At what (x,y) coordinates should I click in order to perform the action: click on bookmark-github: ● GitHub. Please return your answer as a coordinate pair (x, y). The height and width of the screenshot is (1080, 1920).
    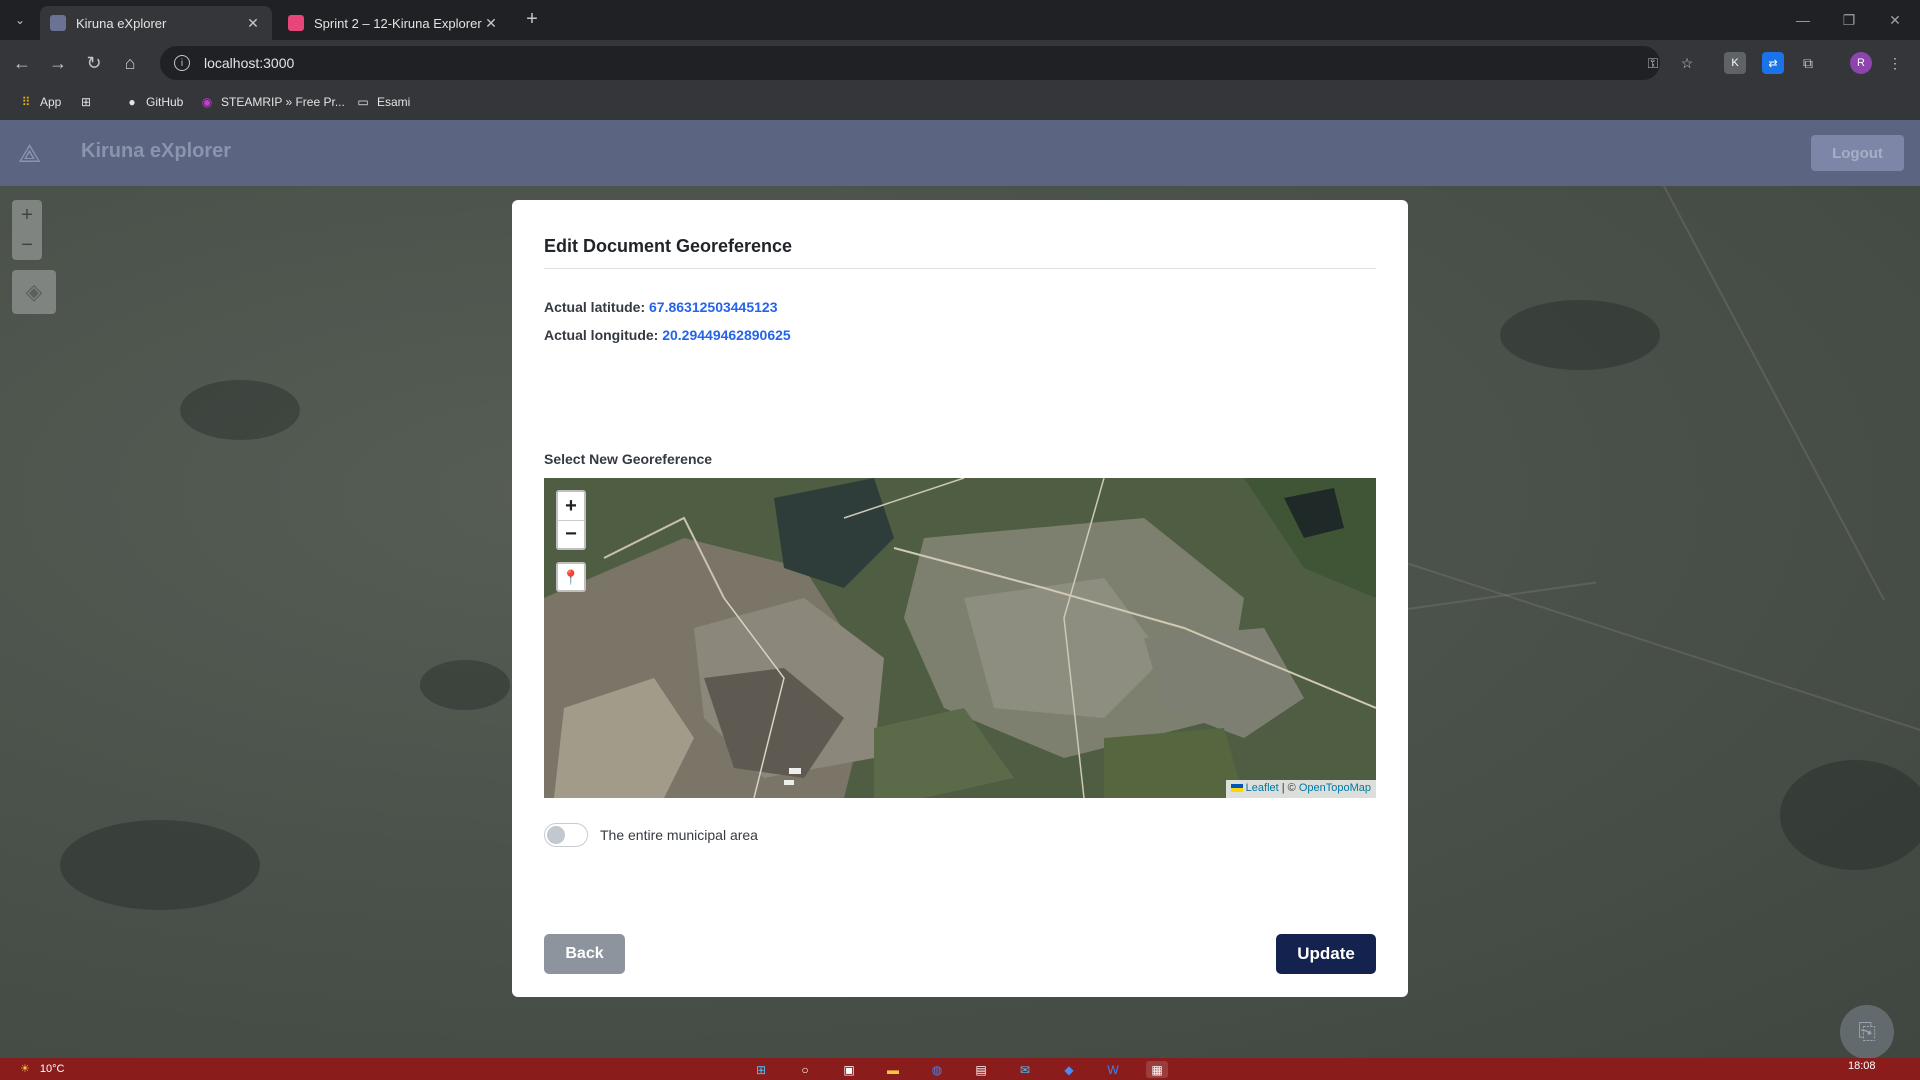
    Looking at the image, I should click on (153, 102).